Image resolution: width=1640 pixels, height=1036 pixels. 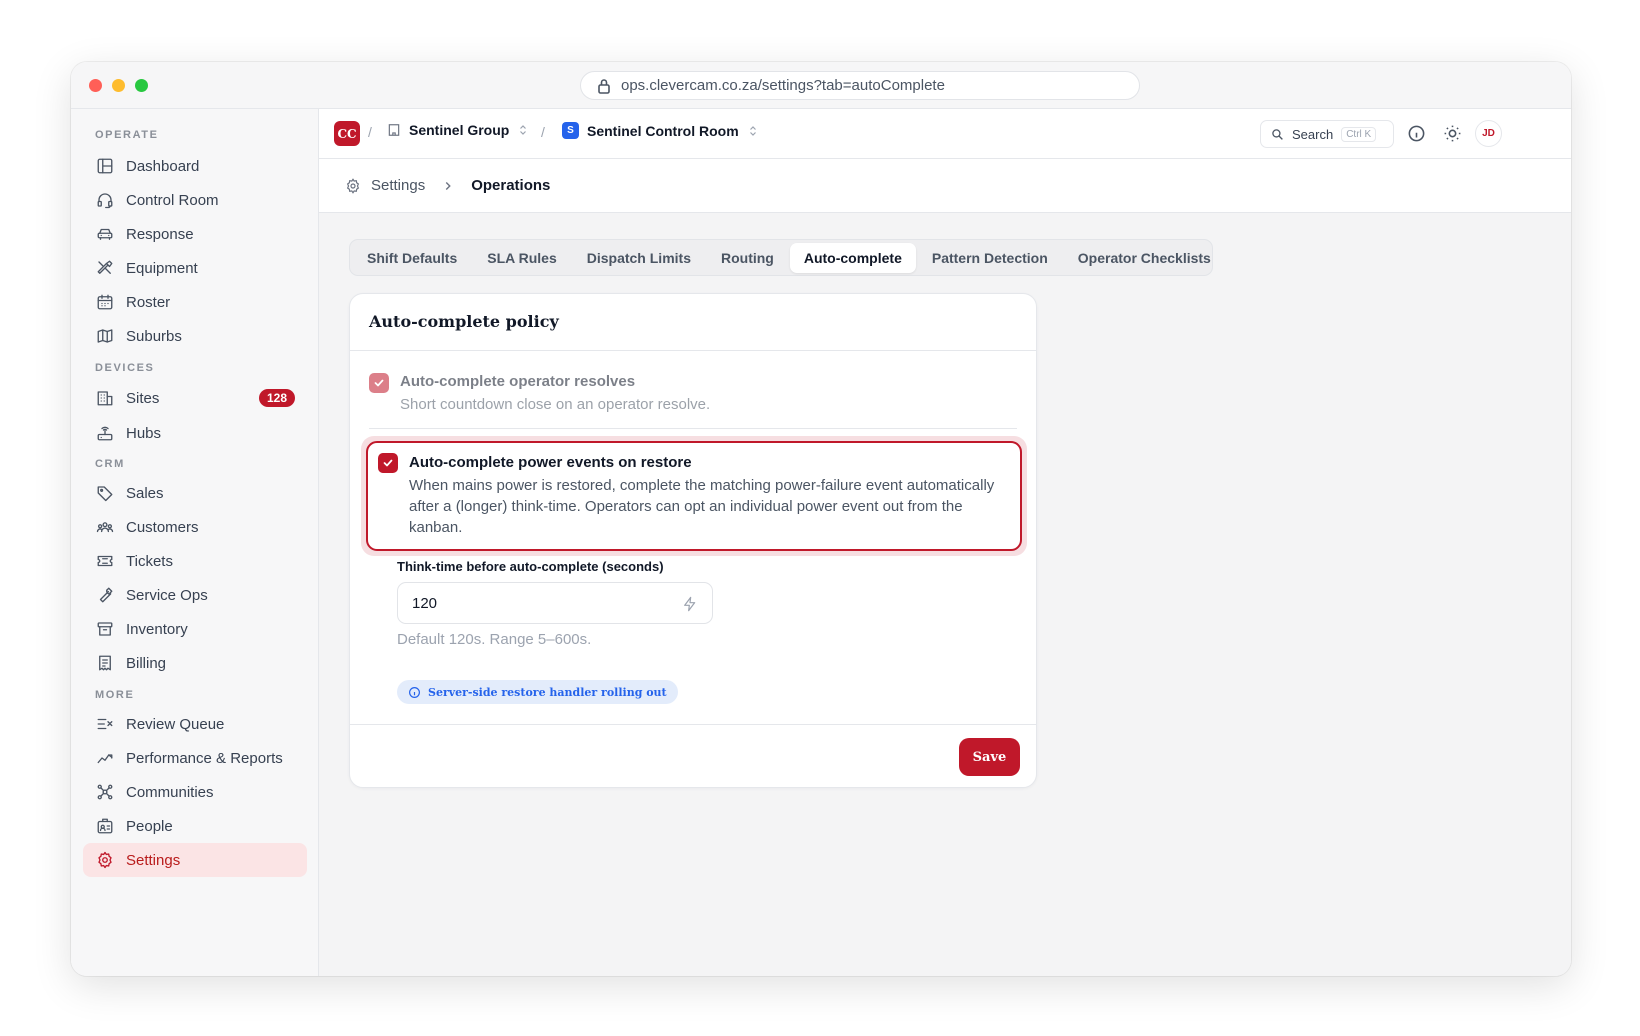 I want to click on section-label-crm: CRM, so click(x=110, y=464).